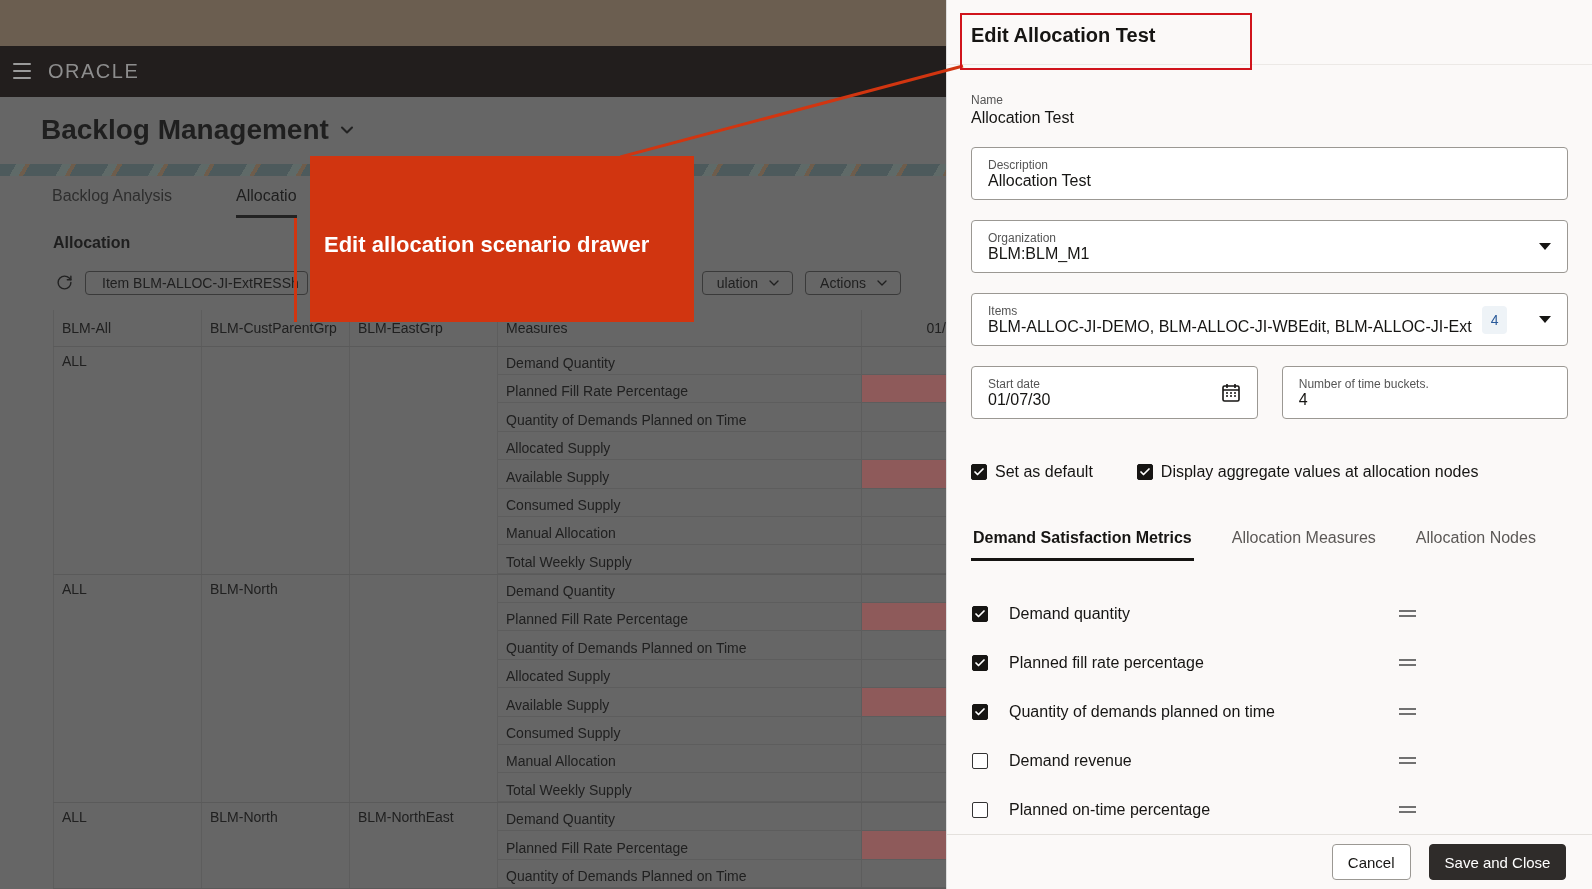 Image resolution: width=1592 pixels, height=889 pixels. What do you see at coordinates (1270, 174) in the screenshot?
I see `input-field: Description Allocation Test` at bounding box center [1270, 174].